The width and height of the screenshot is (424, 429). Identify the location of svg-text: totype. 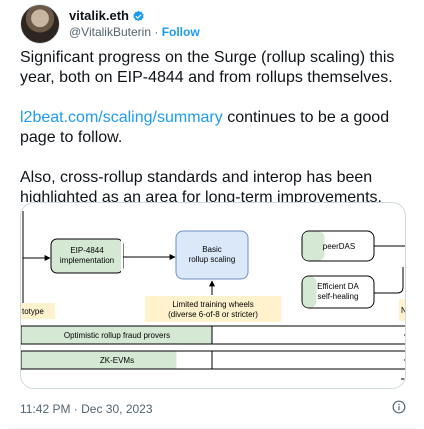
(33, 311).